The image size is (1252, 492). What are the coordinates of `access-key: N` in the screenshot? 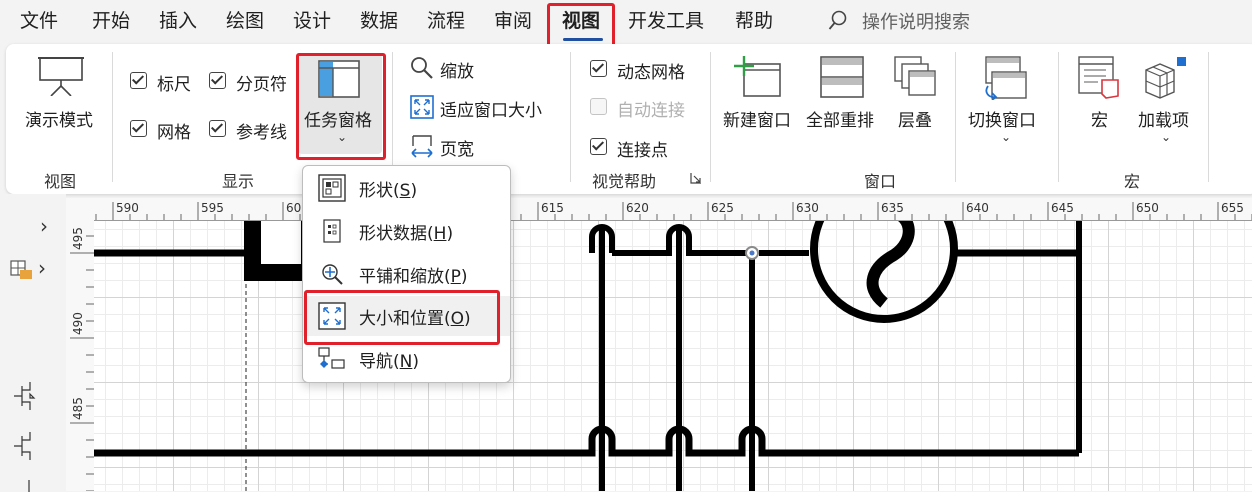 It's located at (406, 361).